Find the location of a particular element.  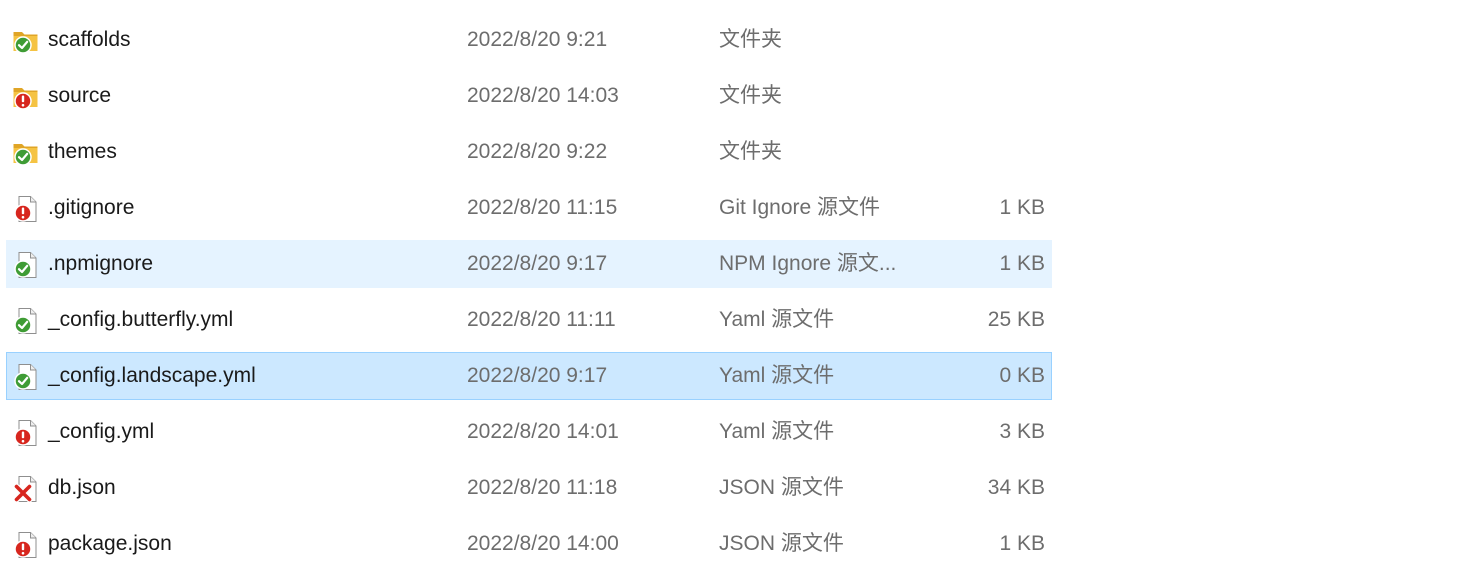

file-row: db.json 2022/8/20 11:18 JSON 源文件 34 KB is located at coordinates (529, 488).